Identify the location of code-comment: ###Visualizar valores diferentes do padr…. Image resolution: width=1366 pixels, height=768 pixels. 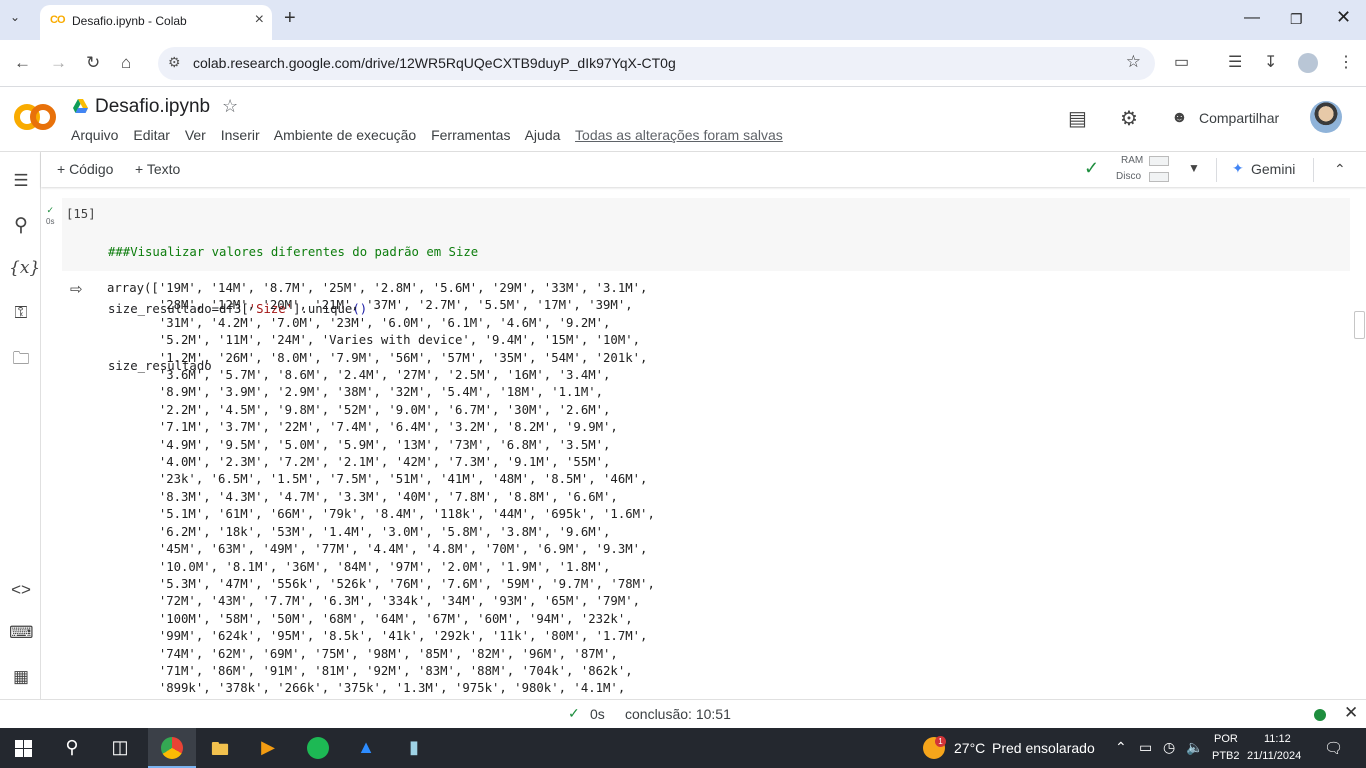
(293, 252).